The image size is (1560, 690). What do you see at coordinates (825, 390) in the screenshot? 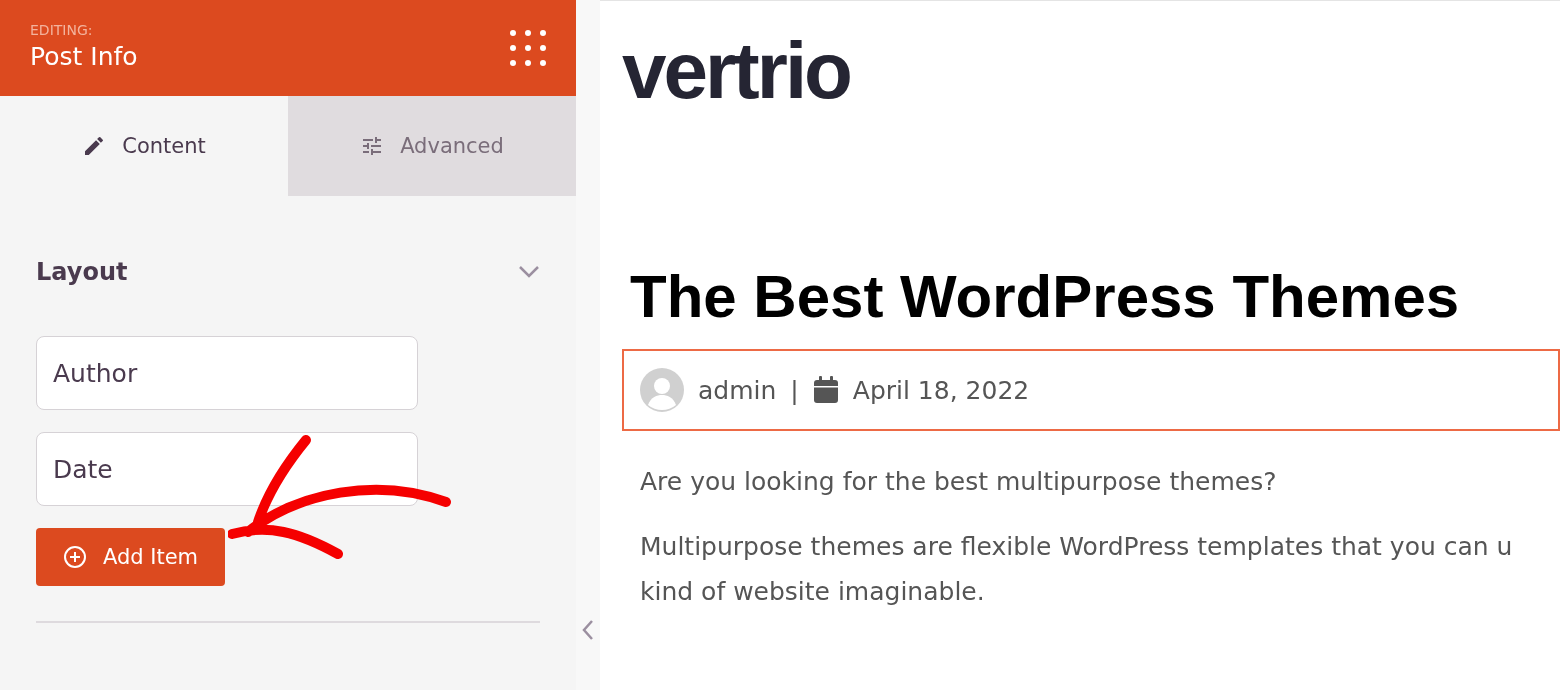
I see `calendar-icon` at bounding box center [825, 390].